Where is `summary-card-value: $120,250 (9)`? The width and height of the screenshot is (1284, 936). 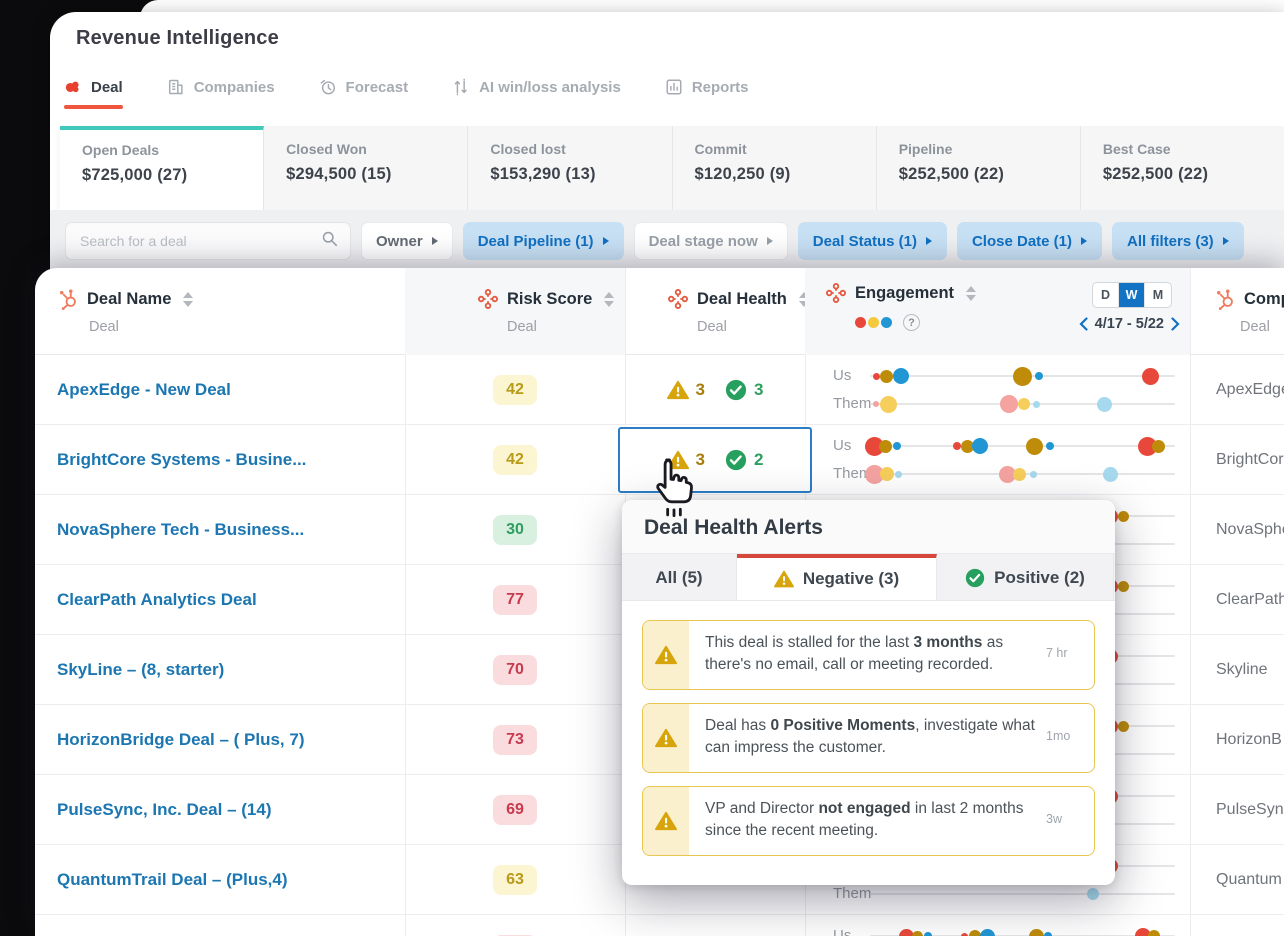 summary-card-value: $120,250 (9) is located at coordinates (742, 174).